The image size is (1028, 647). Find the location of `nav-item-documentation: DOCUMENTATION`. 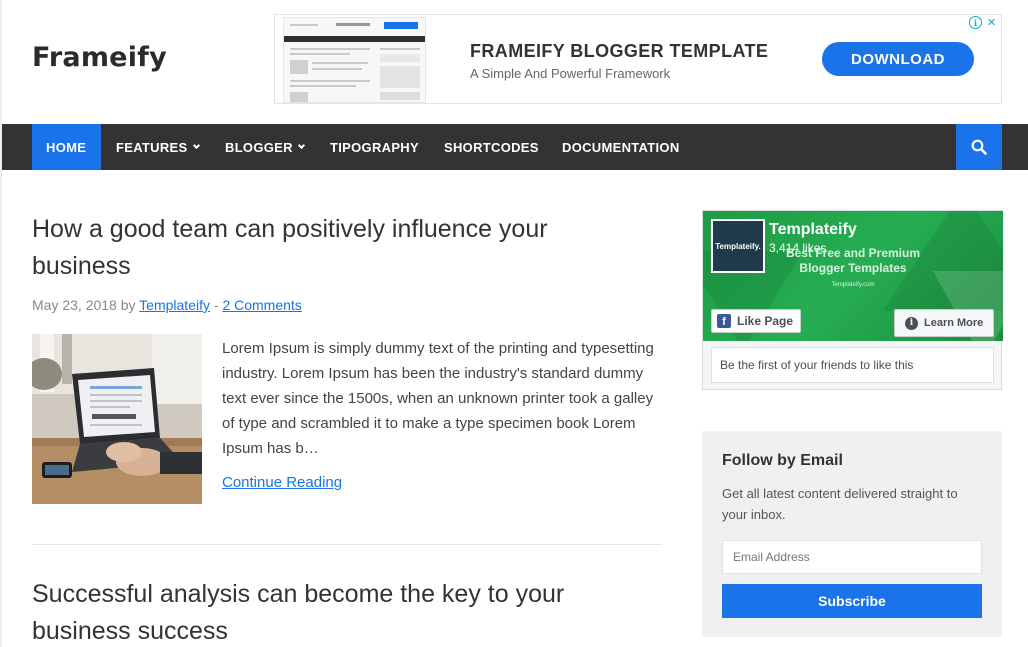

nav-item-documentation: DOCUMENTATION is located at coordinates (621, 147).